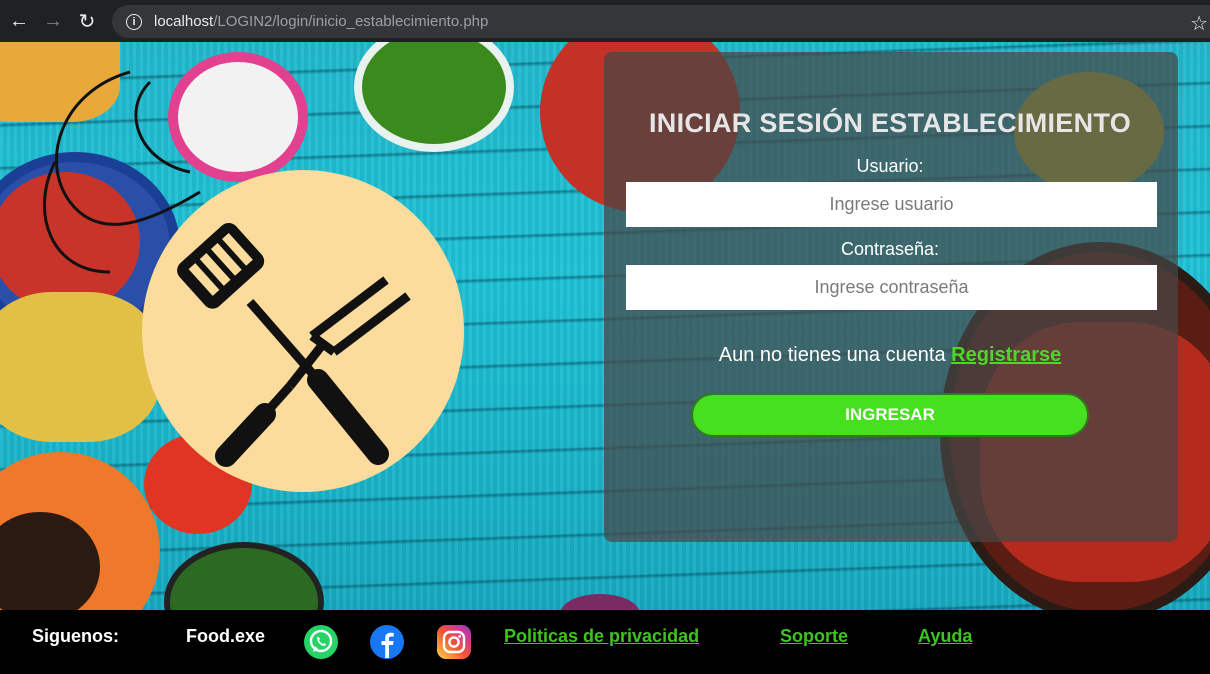 The image size is (1210, 674). I want to click on facebook-icon, so click(387, 642).